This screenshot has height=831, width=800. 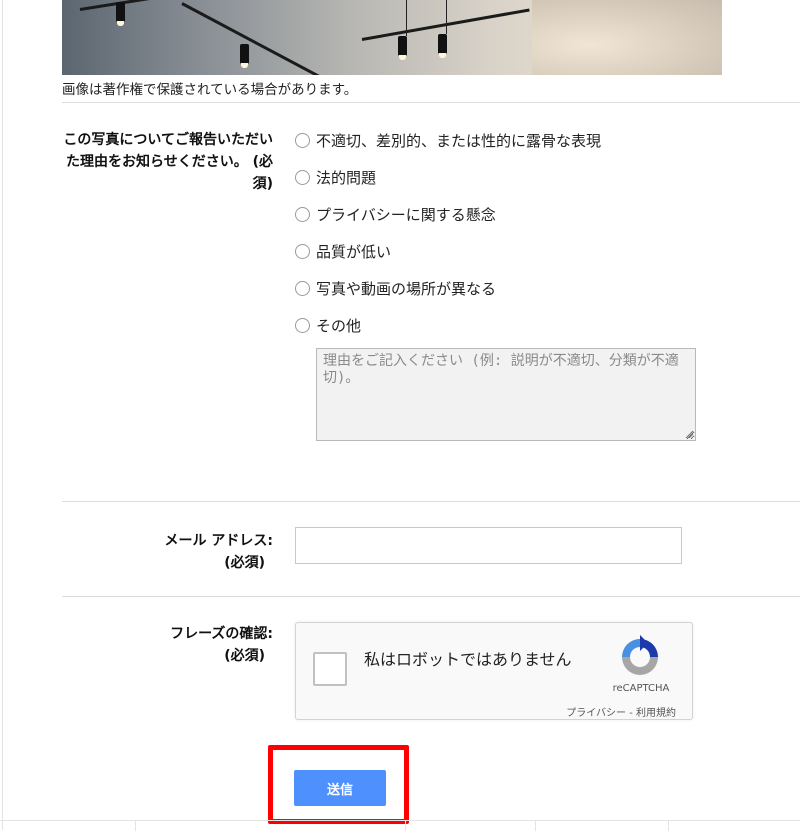 I want to click on copyright-caption: 画像は著作権で保護されている場合があります。, so click(x=210, y=90).